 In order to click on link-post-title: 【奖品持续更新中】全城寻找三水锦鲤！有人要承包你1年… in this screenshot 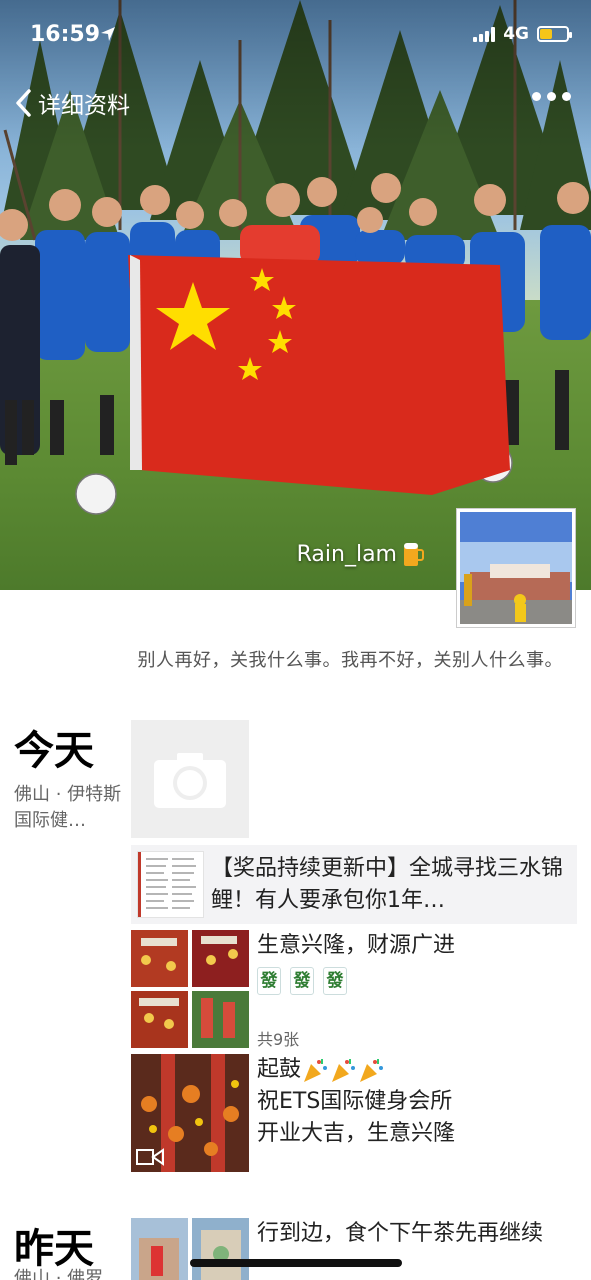, I will do `click(387, 884)`.